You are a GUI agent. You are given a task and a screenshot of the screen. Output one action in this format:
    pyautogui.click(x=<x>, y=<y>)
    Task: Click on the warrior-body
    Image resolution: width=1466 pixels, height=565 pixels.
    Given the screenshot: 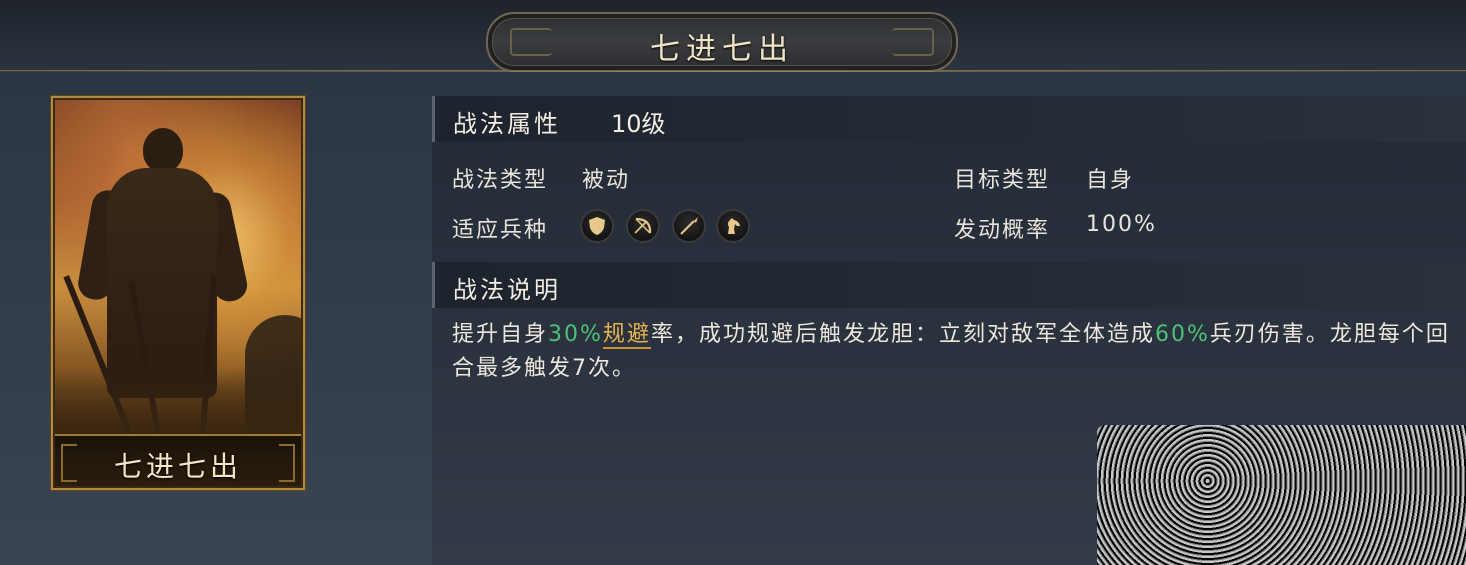 What is the action you would take?
    pyautogui.click(x=162, y=283)
    